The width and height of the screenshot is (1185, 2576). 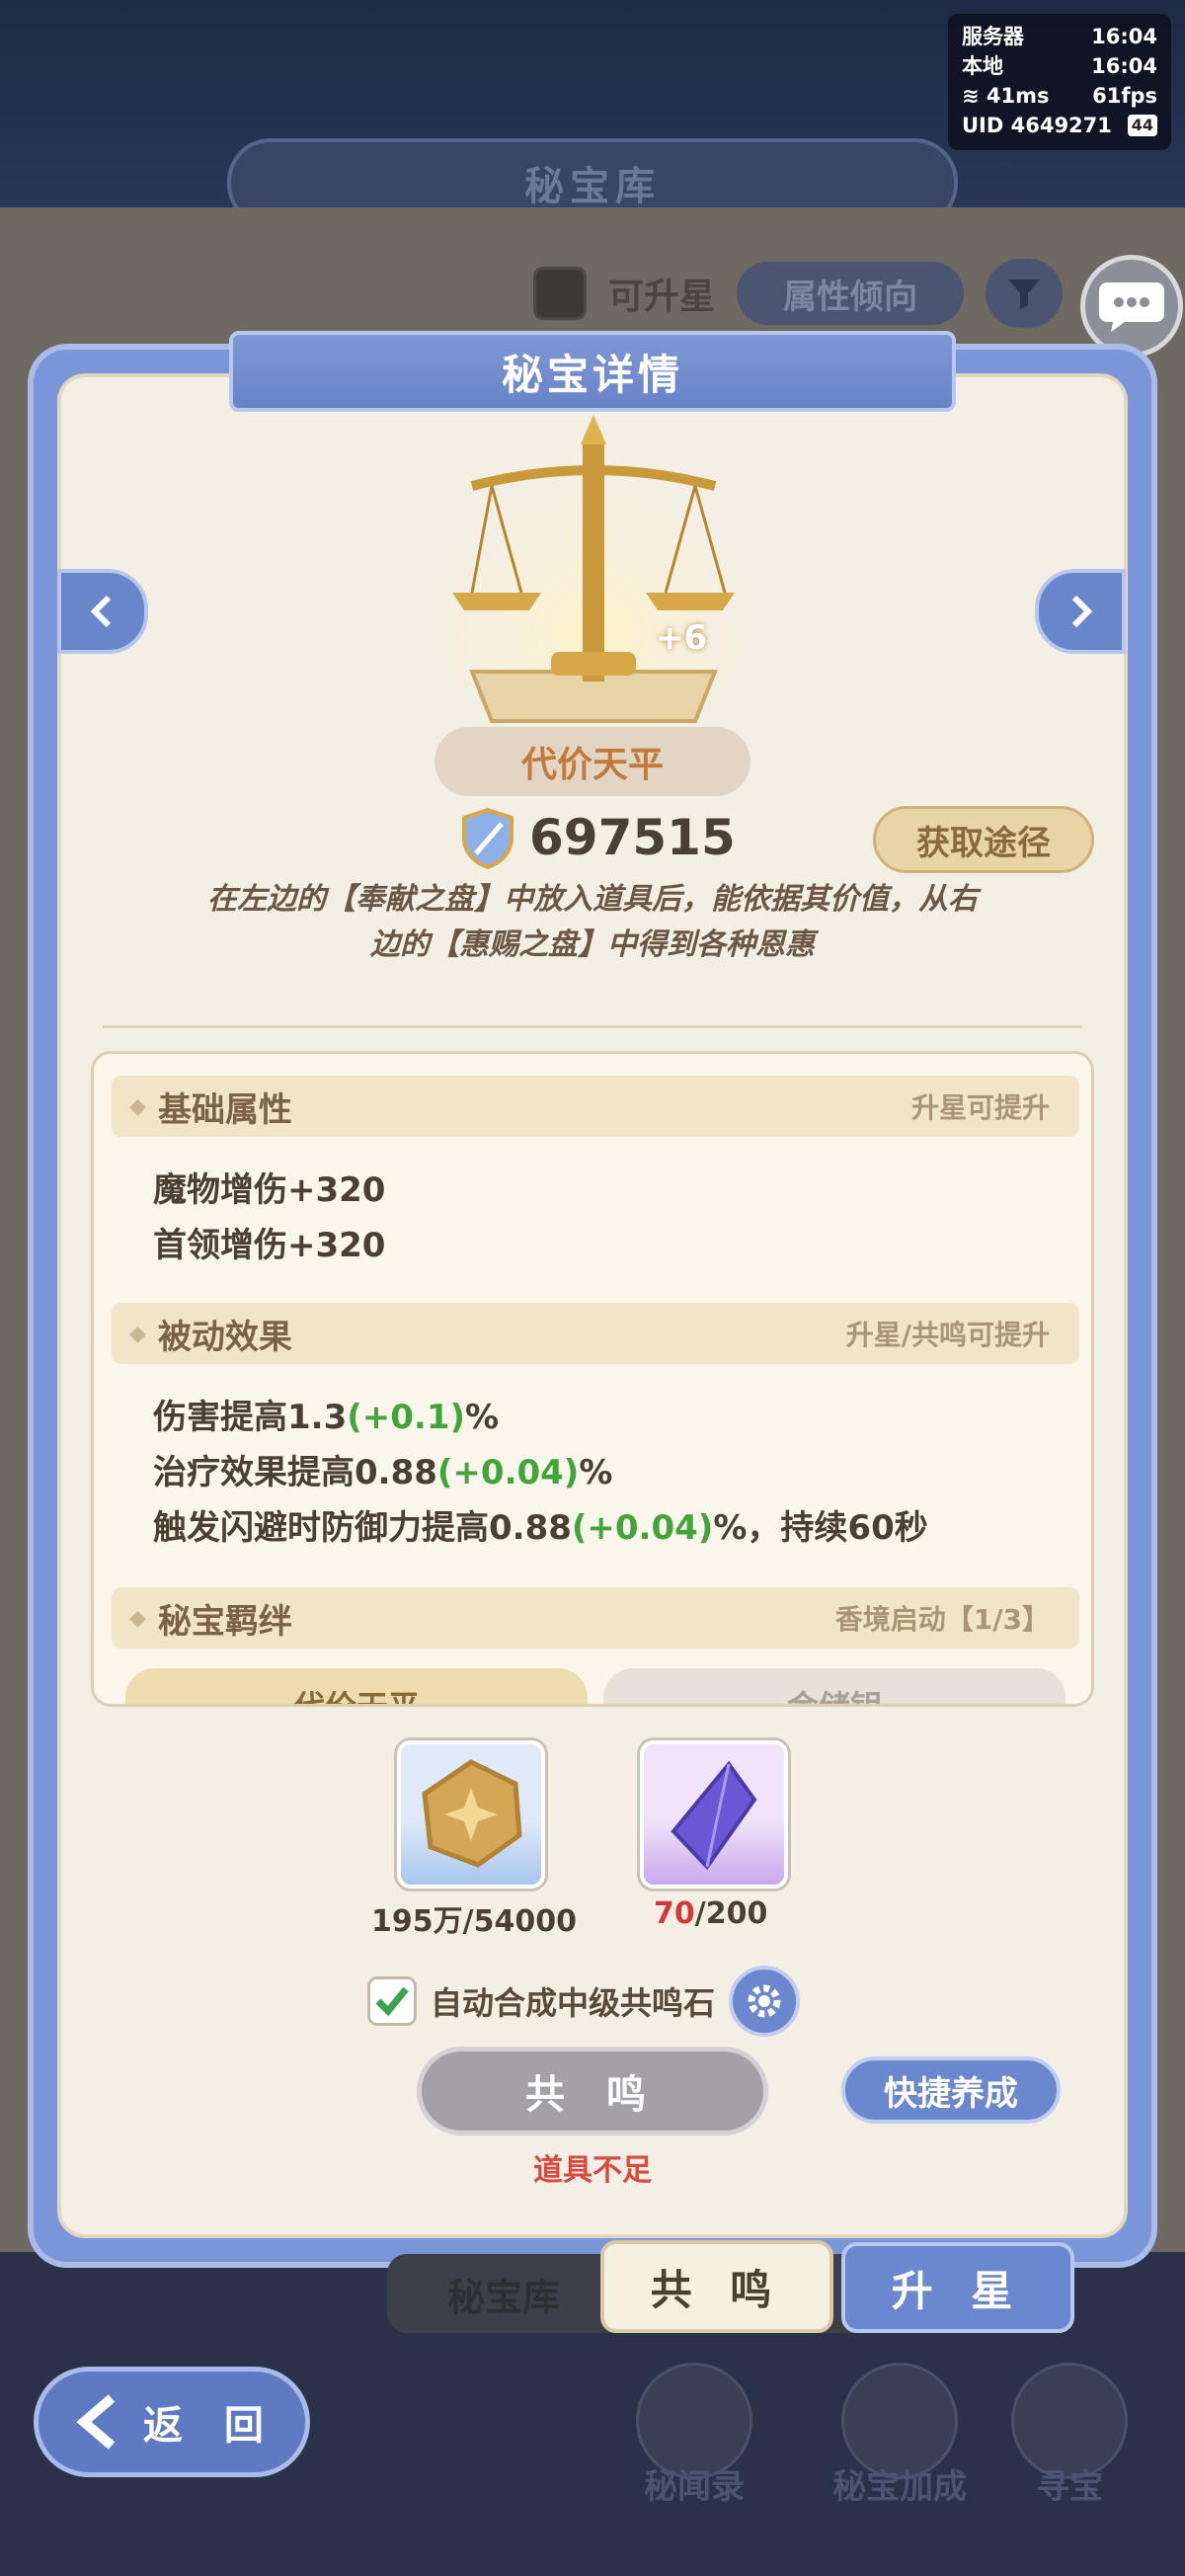 I want to click on chat-bubble-icon, so click(x=1132, y=307).